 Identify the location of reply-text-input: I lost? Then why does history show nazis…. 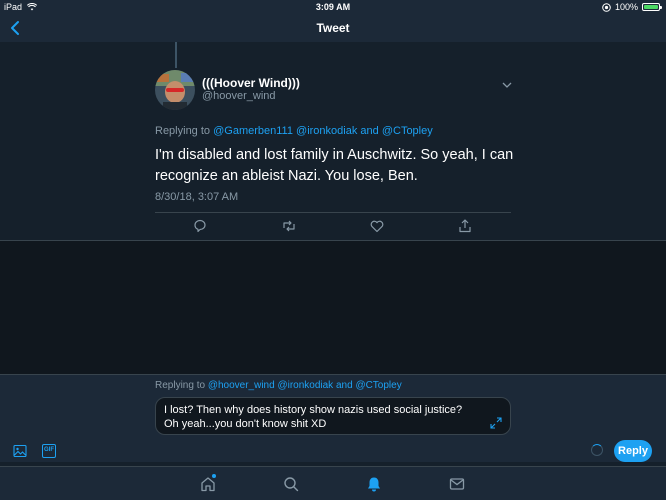
(333, 416).